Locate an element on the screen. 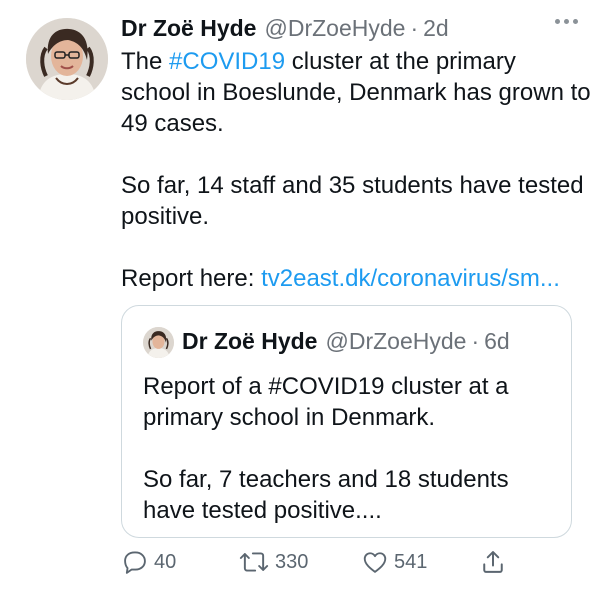  quoted-author-handle: @DrZoeHyde is located at coordinates (396, 341).